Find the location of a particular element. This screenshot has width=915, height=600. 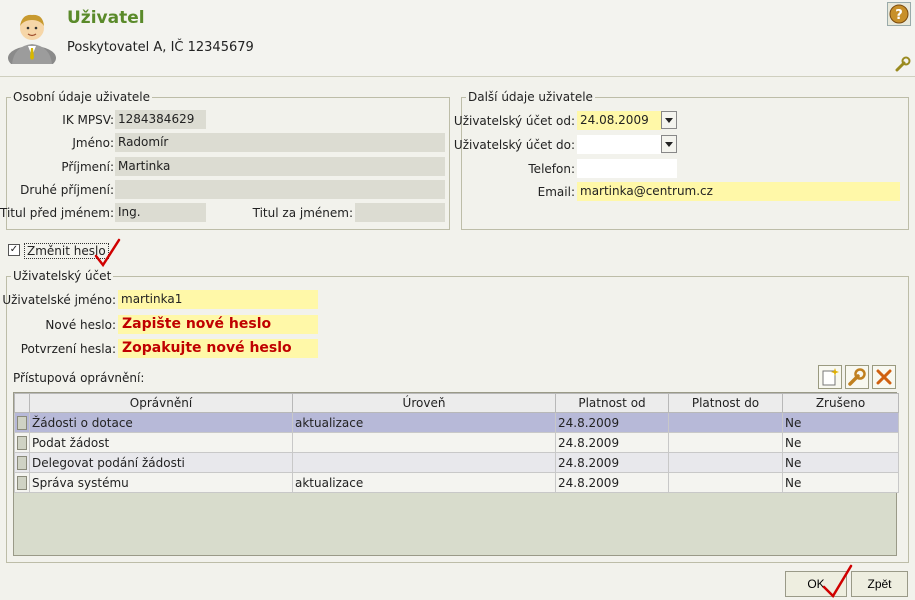

col-header-level: Úroveň is located at coordinates (424, 403).